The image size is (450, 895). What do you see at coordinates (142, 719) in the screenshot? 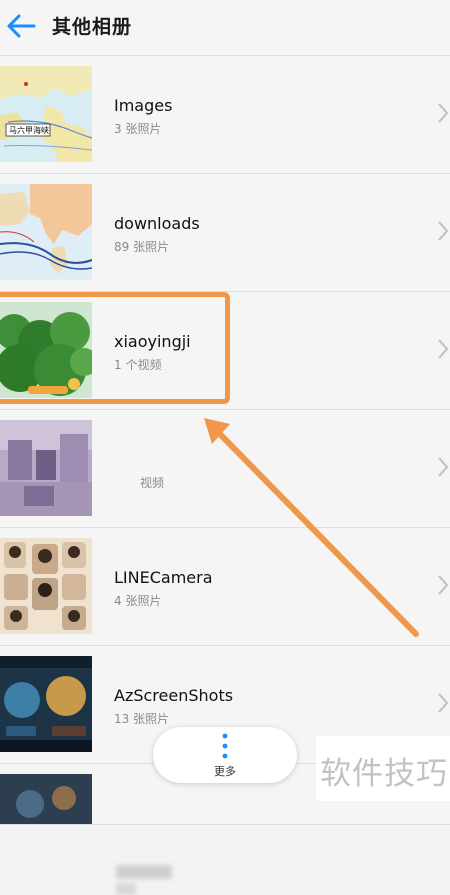
I see `album-count: 13 张照片` at bounding box center [142, 719].